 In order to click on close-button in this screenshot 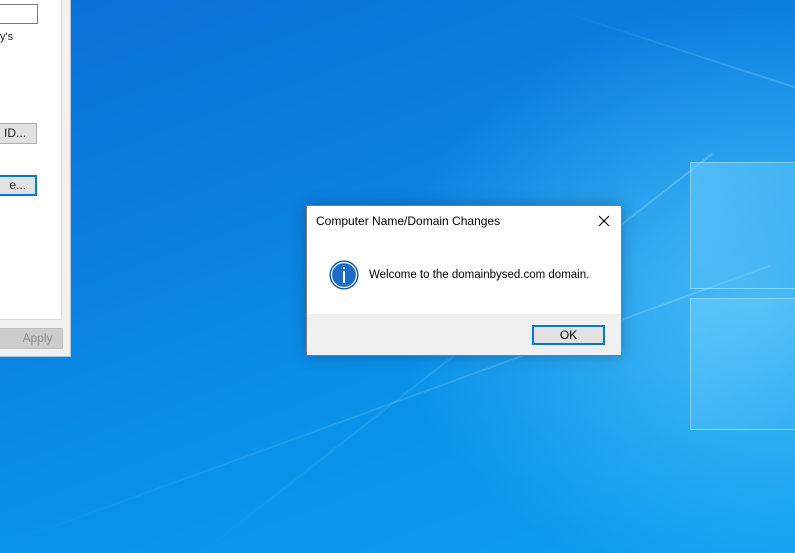, I will do `click(604, 220)`.